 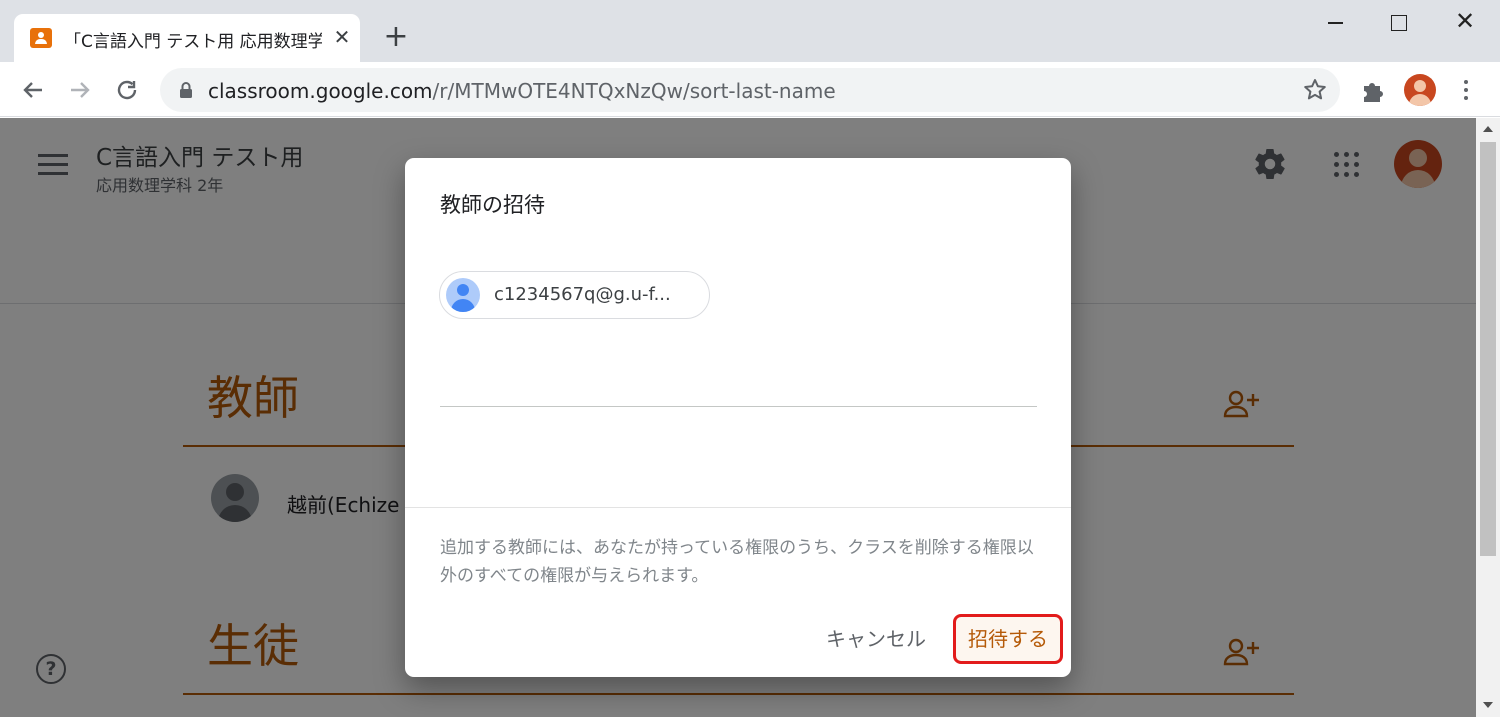 What do you see at coordinates (1488, 705) in the screenshot?
I see `scroll-down-arrow-icon` at bounding box center [1488, 705].